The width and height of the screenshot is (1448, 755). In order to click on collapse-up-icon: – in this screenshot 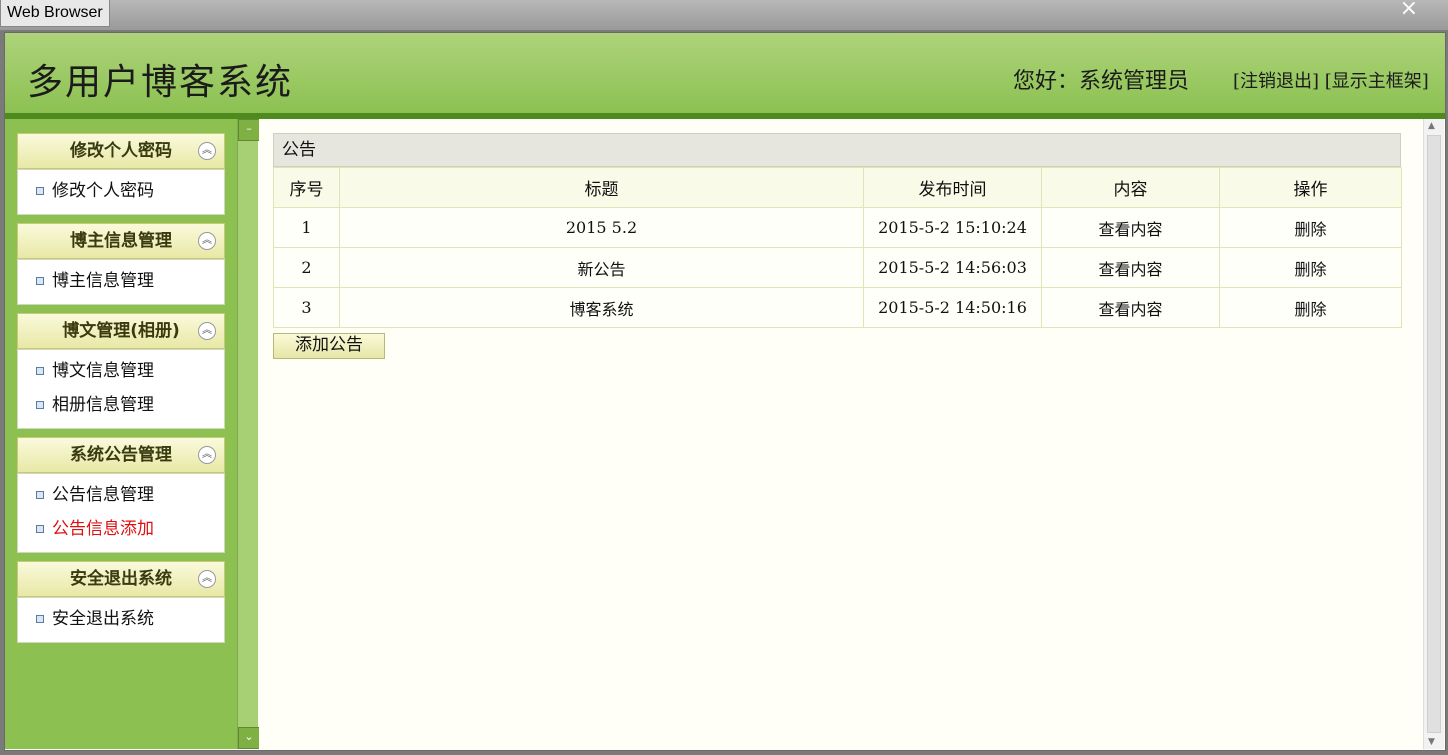, I will do `click(249, 130)`.